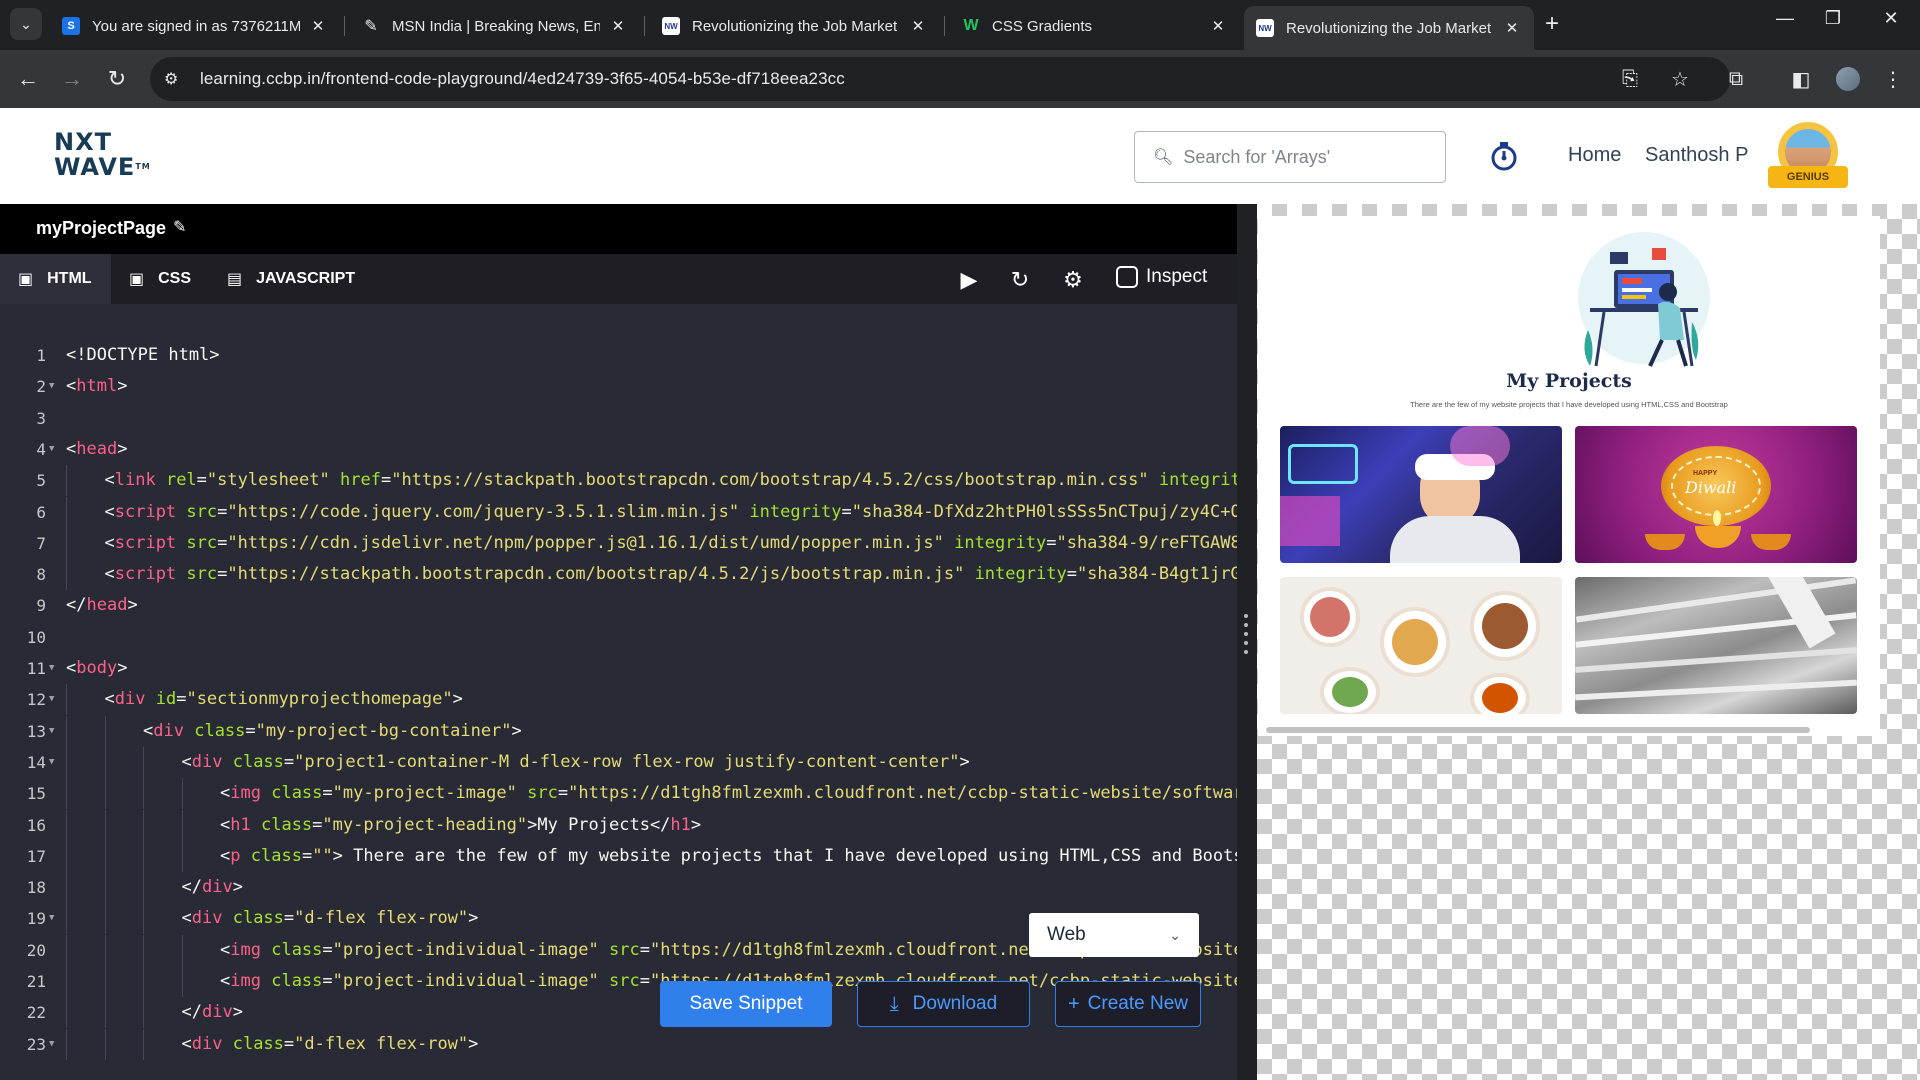 The height and width of the screenshot is (1080, 1920). I want to click on horizontal-scrollbar, so click(1538, 730).